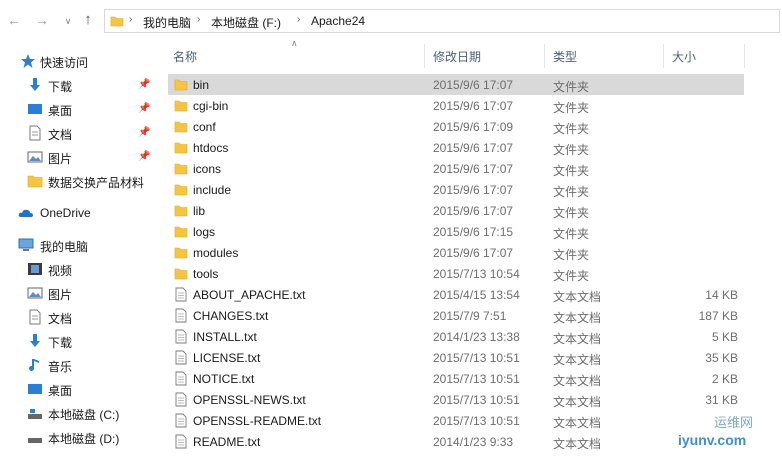 The image size is (782, 457). What do you see at coordinates (204, 232) in the screenshot?
I see `file-name: logs` at bounding box center [204, 232].